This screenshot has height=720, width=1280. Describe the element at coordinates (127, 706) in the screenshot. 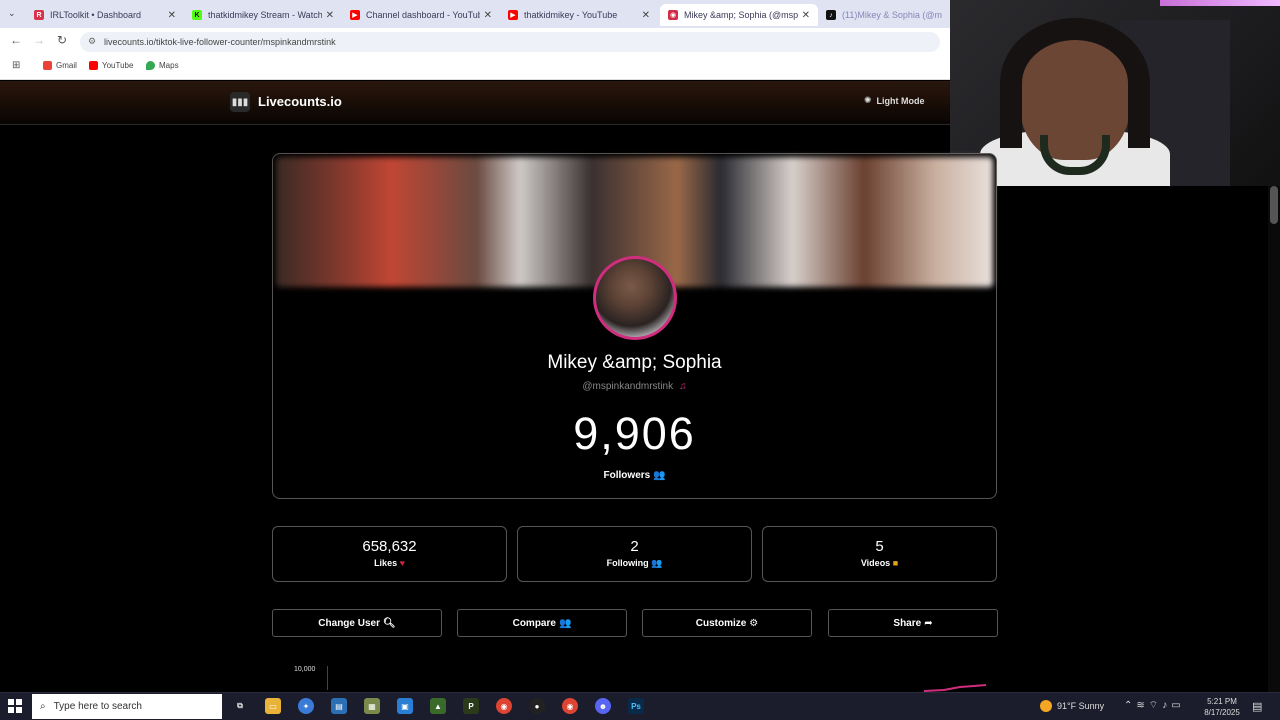

I see `taskbar-search-input: ⌕ Type here to search` at that location.